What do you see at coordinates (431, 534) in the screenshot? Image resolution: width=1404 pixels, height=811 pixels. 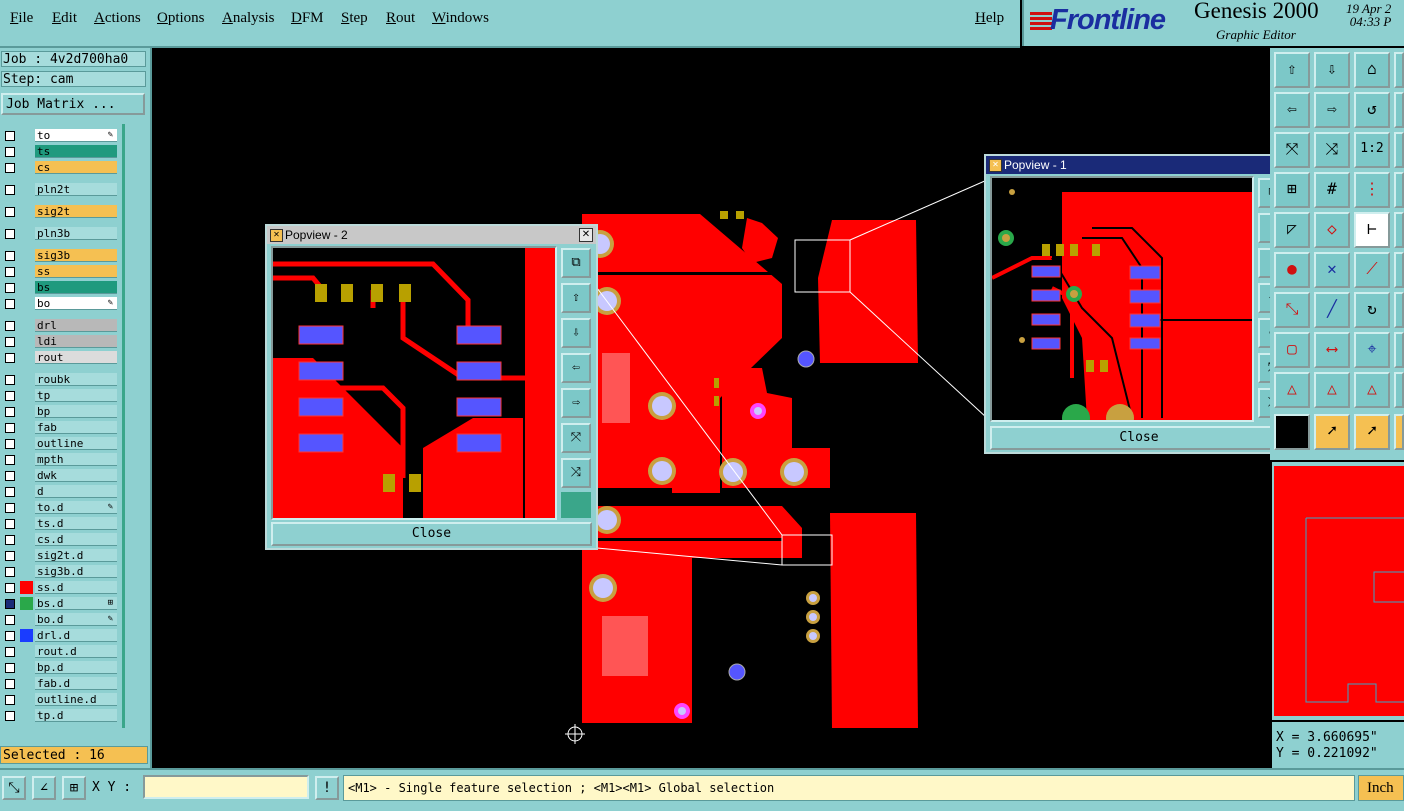 I see `popview-2-close-button: Close` at bounding box center [431, 534].